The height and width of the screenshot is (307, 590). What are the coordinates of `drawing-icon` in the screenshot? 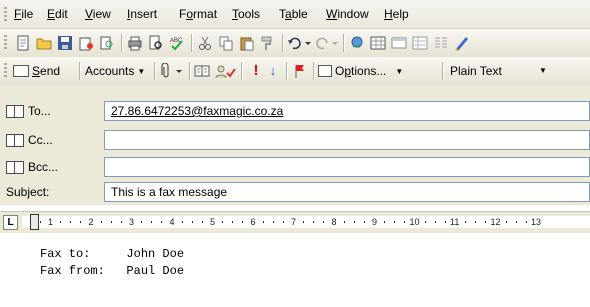 It's located at (462, 43).